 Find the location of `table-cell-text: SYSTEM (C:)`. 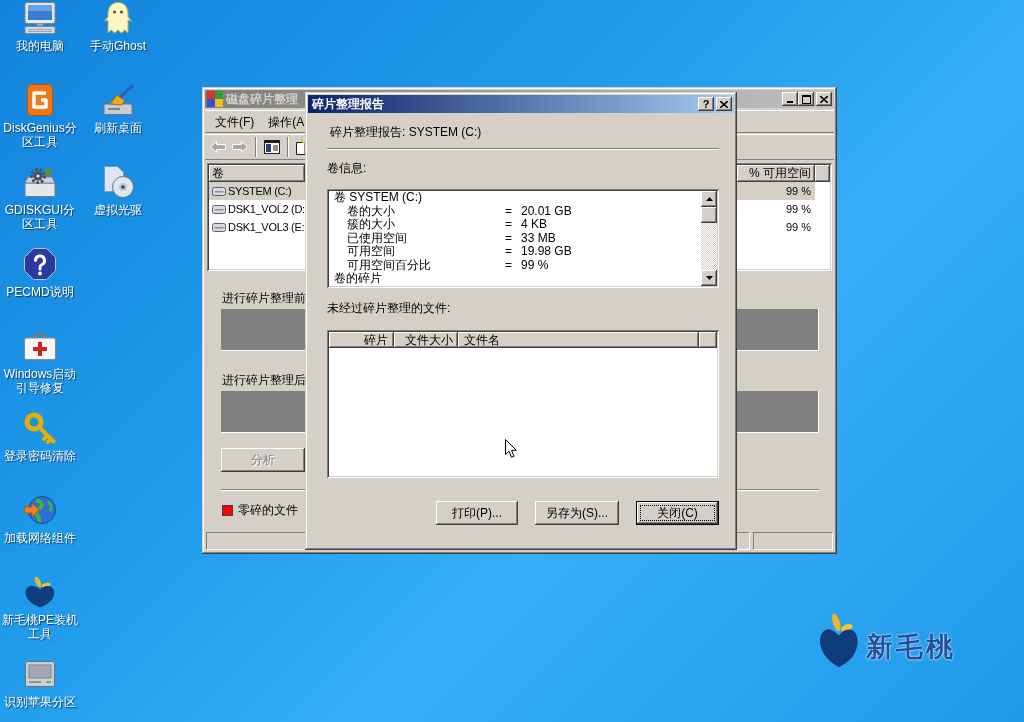

table-cell-text: SYSTEM (C:) is located at coordinates (260, 191).